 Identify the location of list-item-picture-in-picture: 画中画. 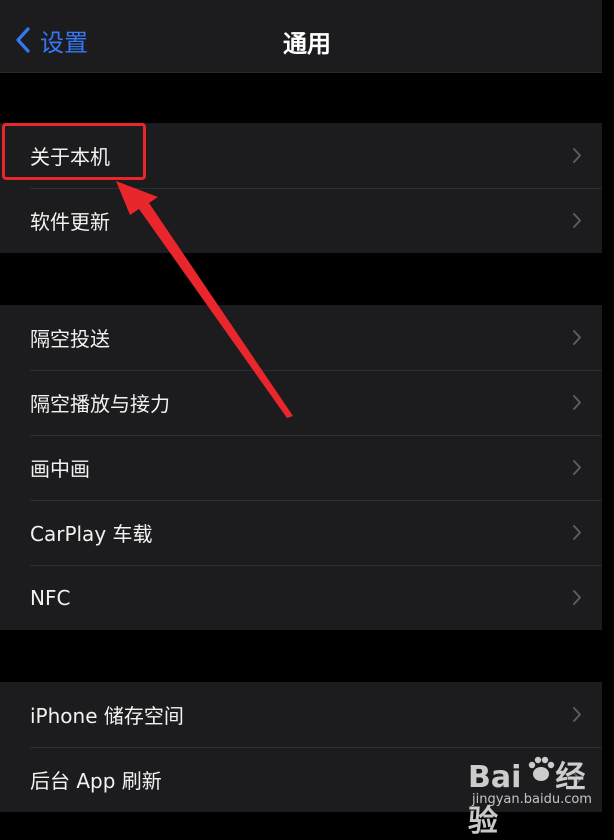
(301, 467).